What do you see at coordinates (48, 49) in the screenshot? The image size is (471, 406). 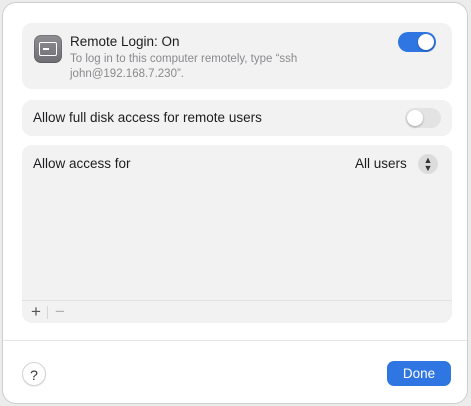 I see `terminal-icon` at bounding box center [48, 49].